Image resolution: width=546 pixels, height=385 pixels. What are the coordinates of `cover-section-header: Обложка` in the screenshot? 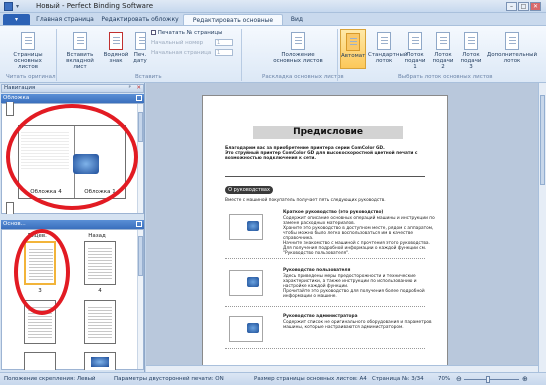 It's located at (72, 98).